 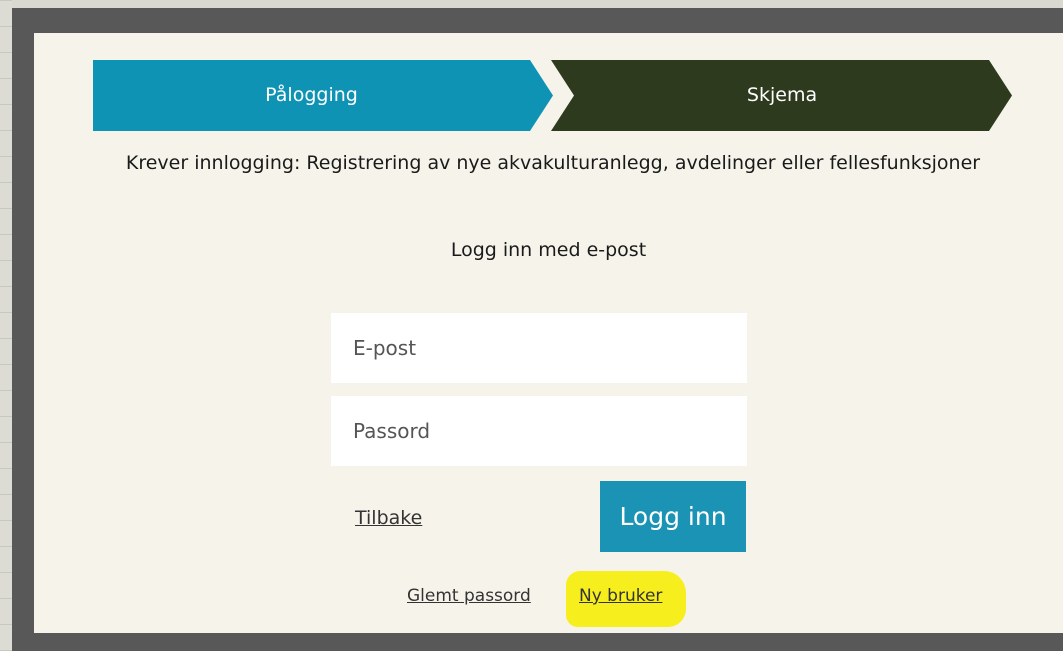 I want to click on login-button: Logg inn, so click(x=673, y=516).